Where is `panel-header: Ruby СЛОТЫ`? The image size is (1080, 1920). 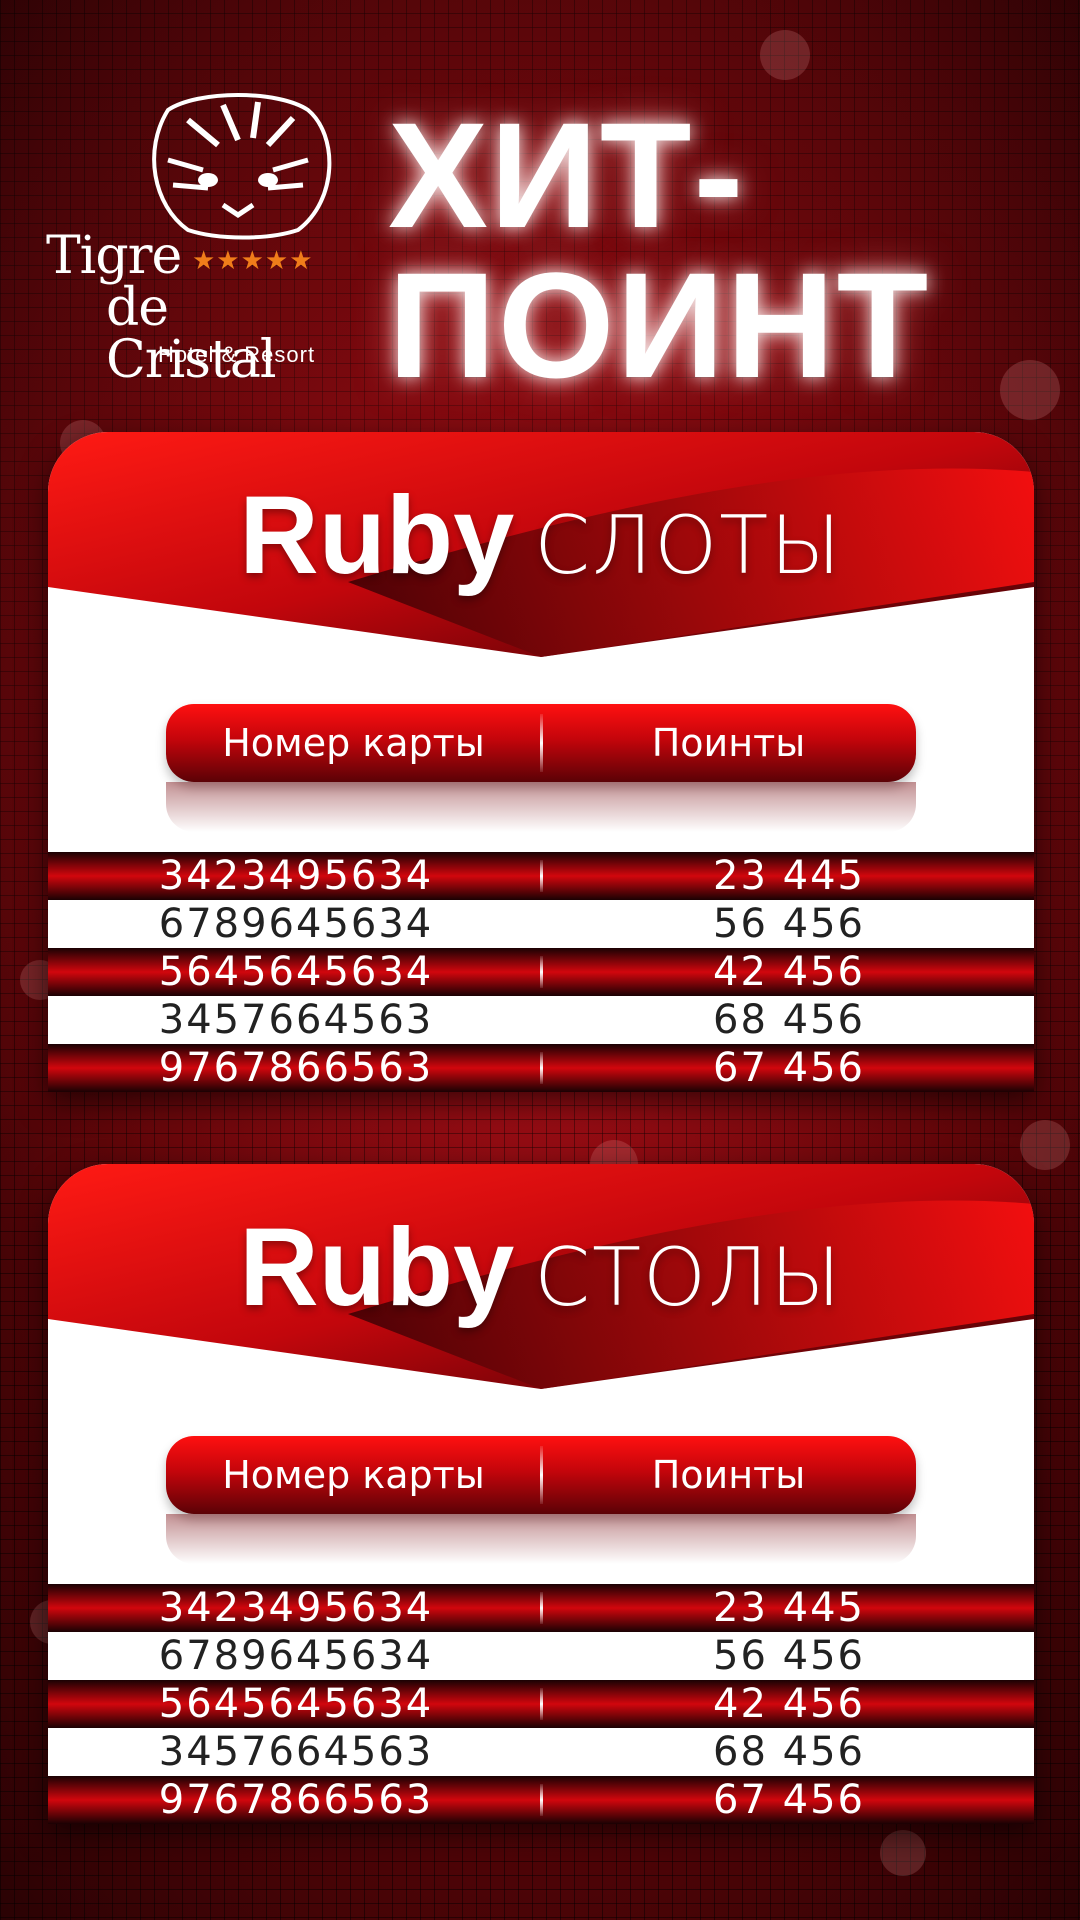
panel-header: Ruby СЛОТЫ is located at coordinates (541, 547).